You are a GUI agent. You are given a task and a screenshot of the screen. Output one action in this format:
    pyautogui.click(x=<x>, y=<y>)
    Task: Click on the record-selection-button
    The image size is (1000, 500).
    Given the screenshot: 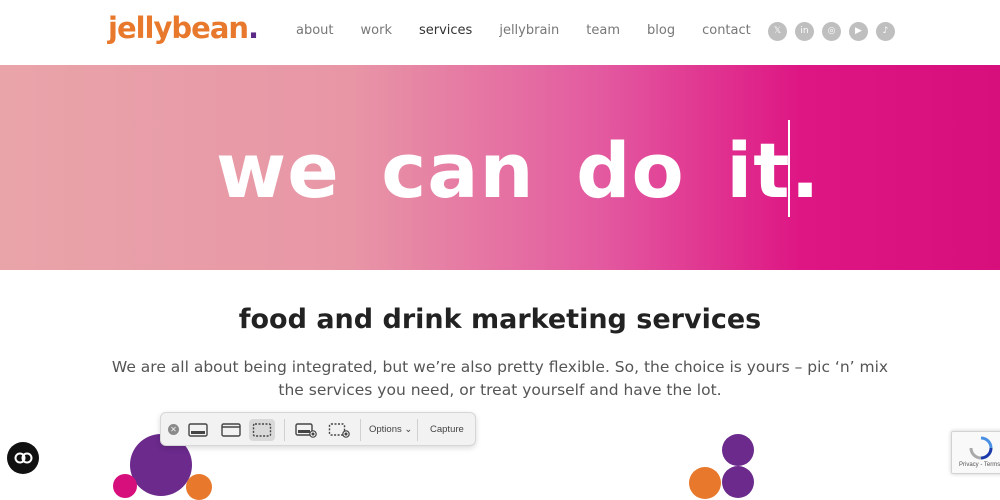 What is the action you would take?
    pyautogui.click(x=338, y=430)
    